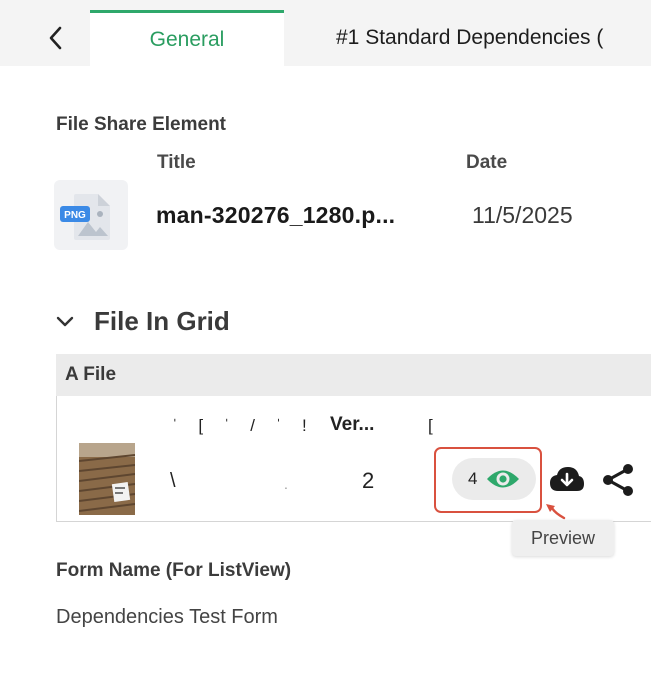 The image size is (651, 694). What do you see at coordinates (91, 374) in the screenshot?
I see `a-file-label: A File` at bounding box center [91, 374].